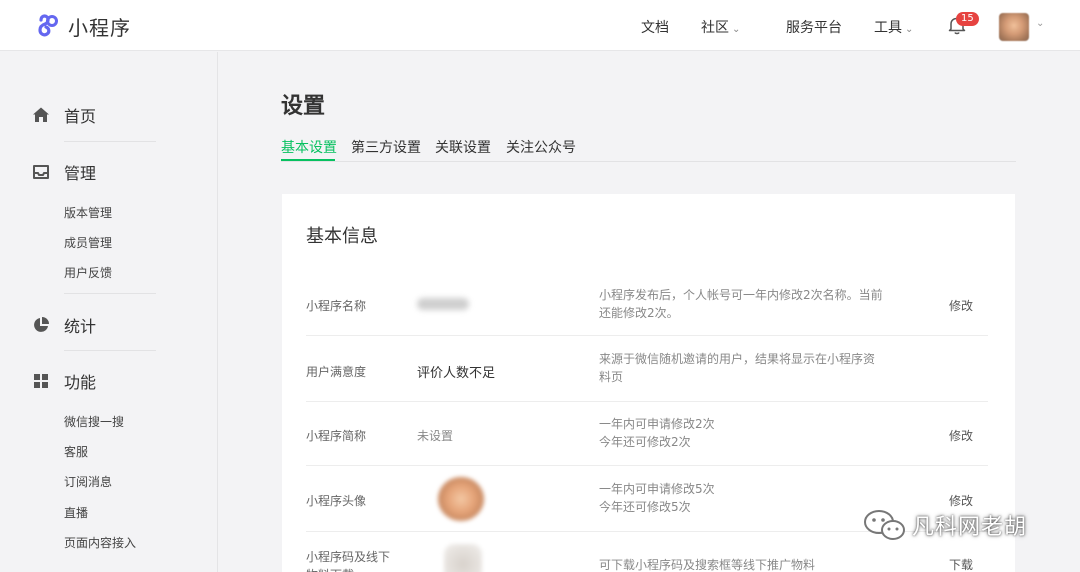 This screenshot has height=572, width=1080. I want to click on watermark-text: 凡科网老胡, so click(970, 527).